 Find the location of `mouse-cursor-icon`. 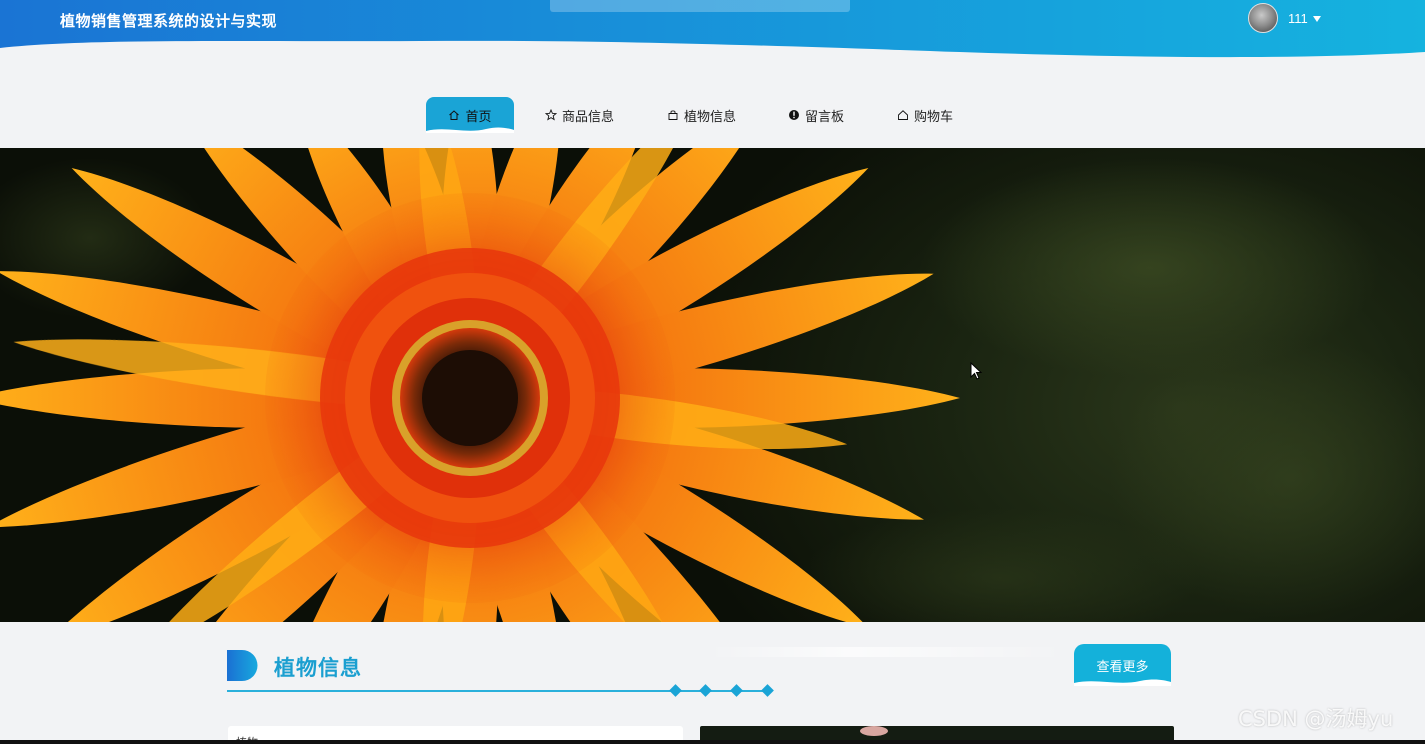

mouse-cursor-icon is located at coordinates (976, 371).